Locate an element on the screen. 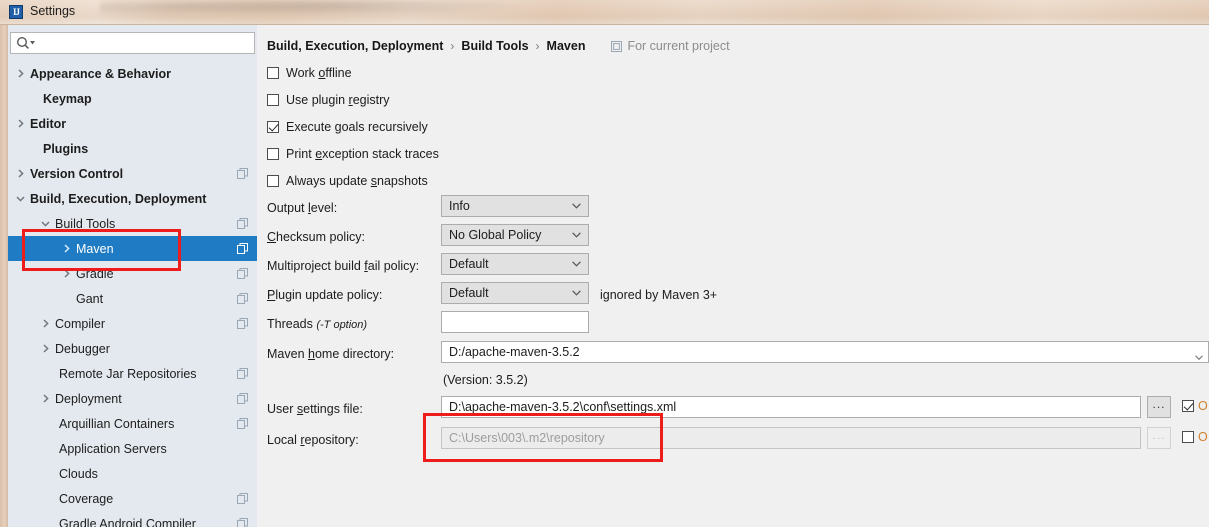  sidebar-item-label: Deployment is located at coordinates (88, 398).